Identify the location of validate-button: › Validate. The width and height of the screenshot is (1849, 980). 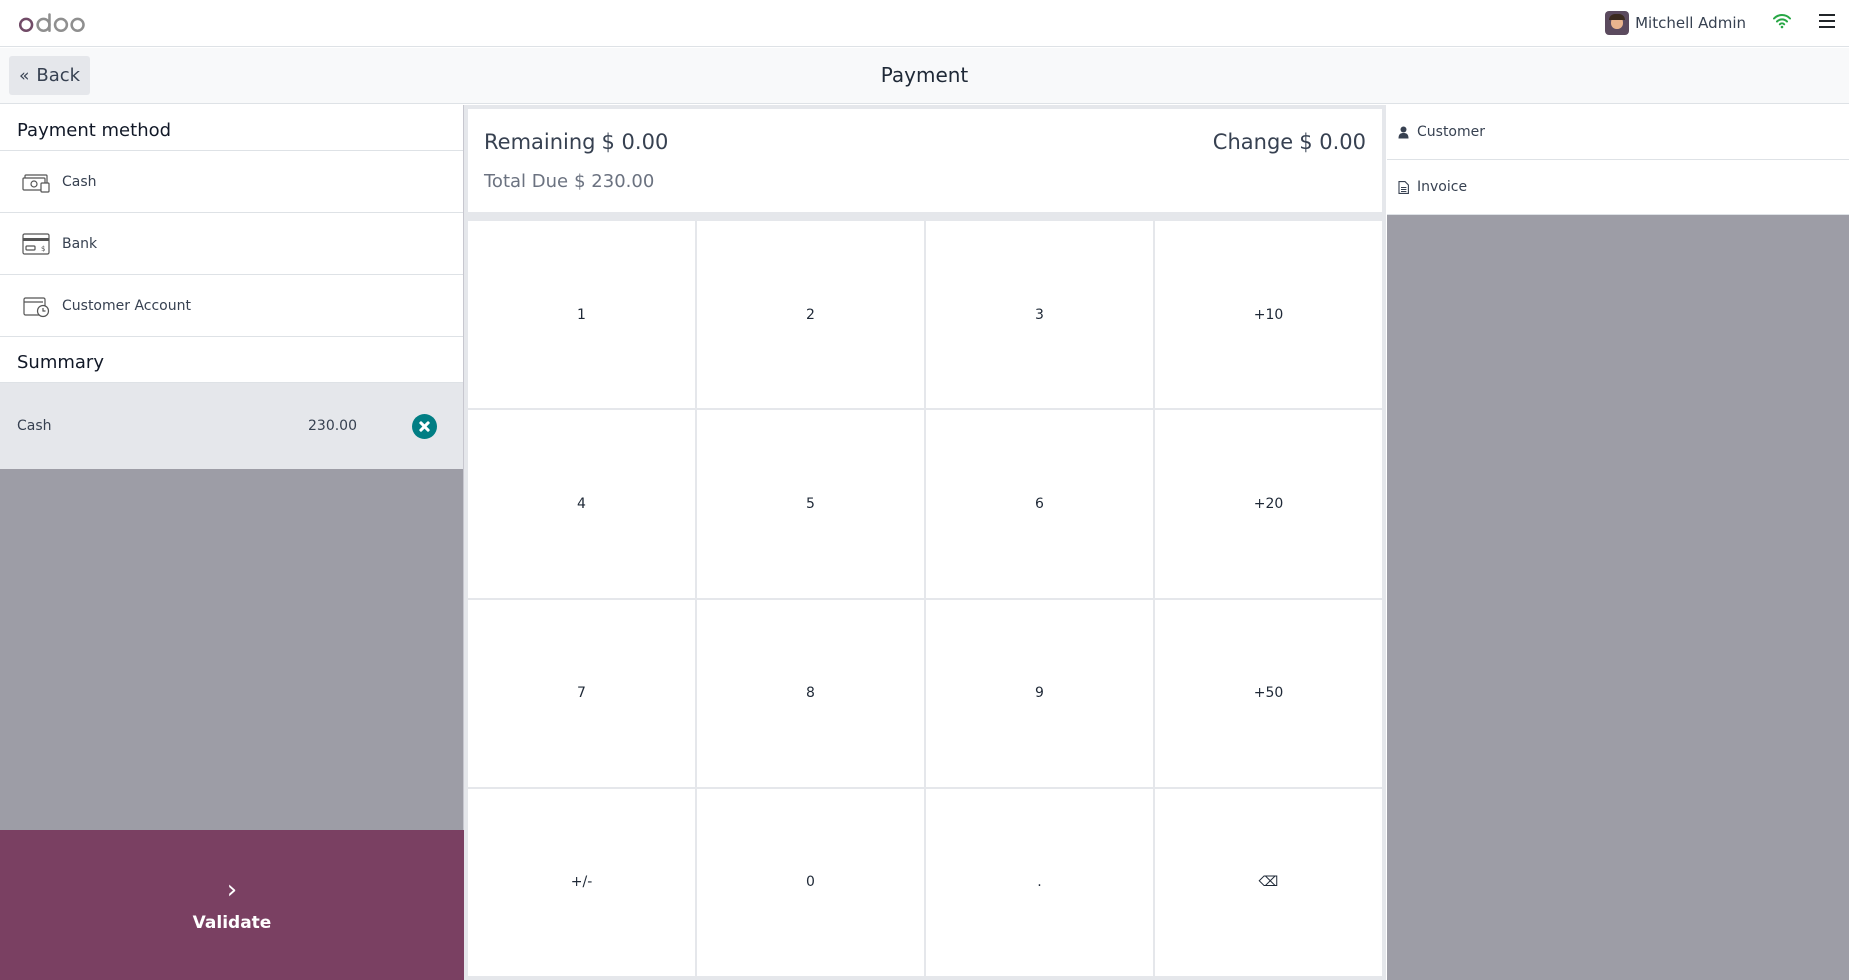
(232, 905).